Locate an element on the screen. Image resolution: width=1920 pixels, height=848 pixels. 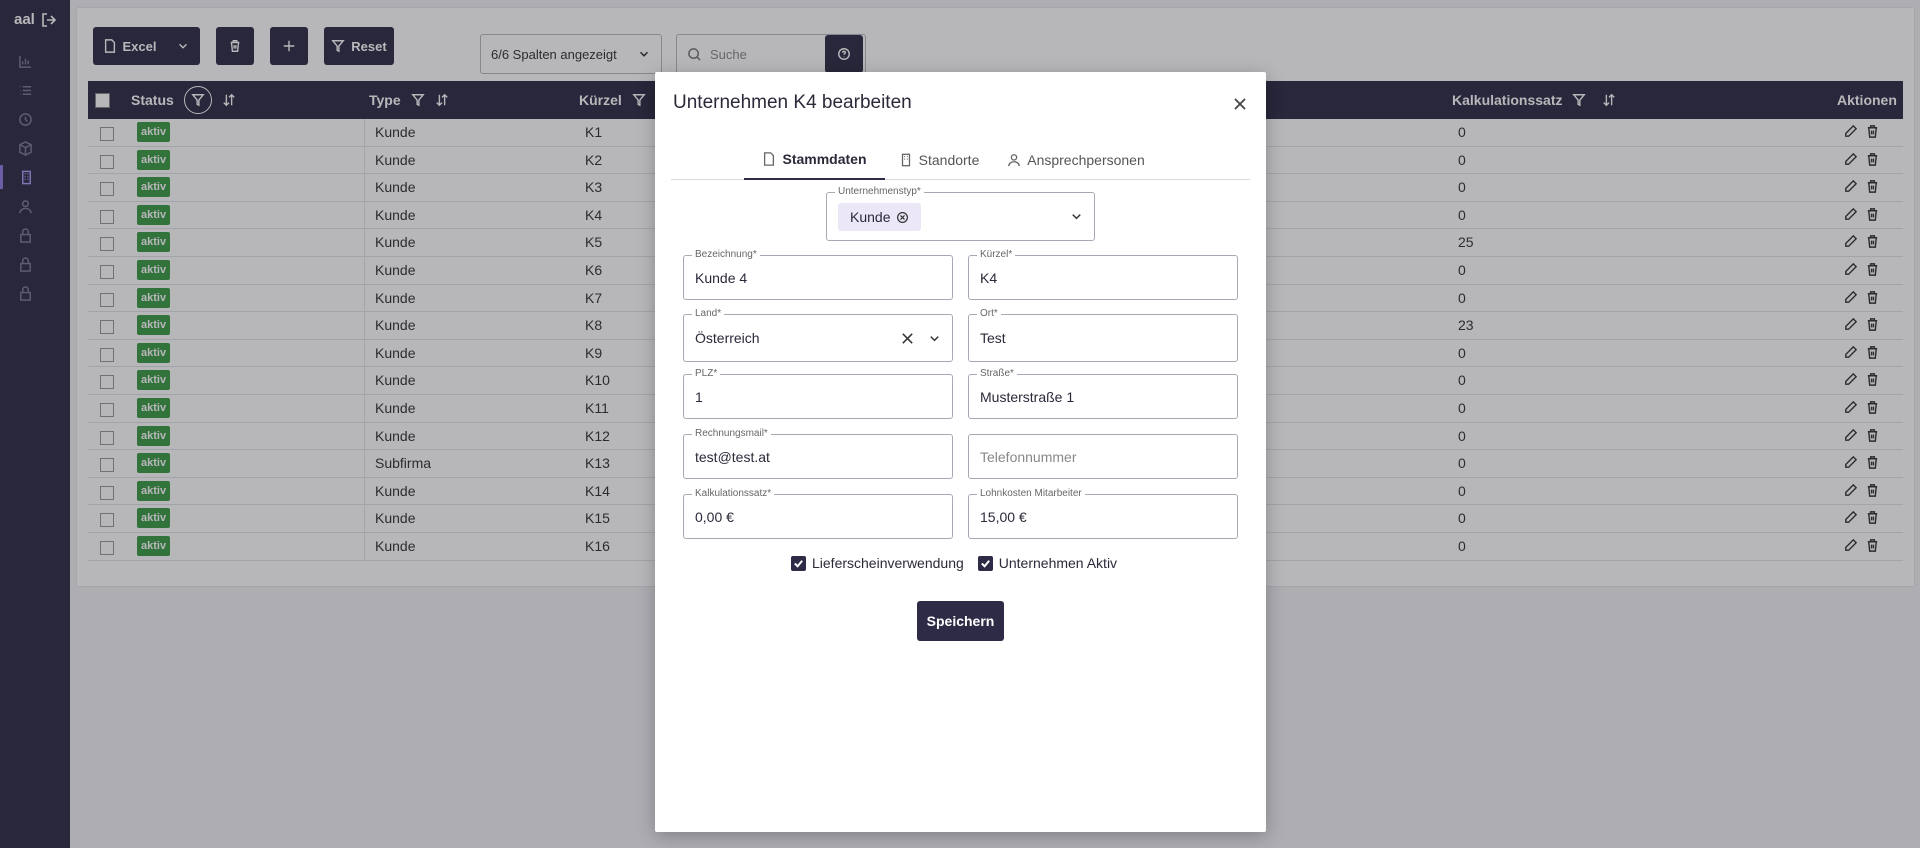
ort-label: Ort* is located at coordinates (989, 314).